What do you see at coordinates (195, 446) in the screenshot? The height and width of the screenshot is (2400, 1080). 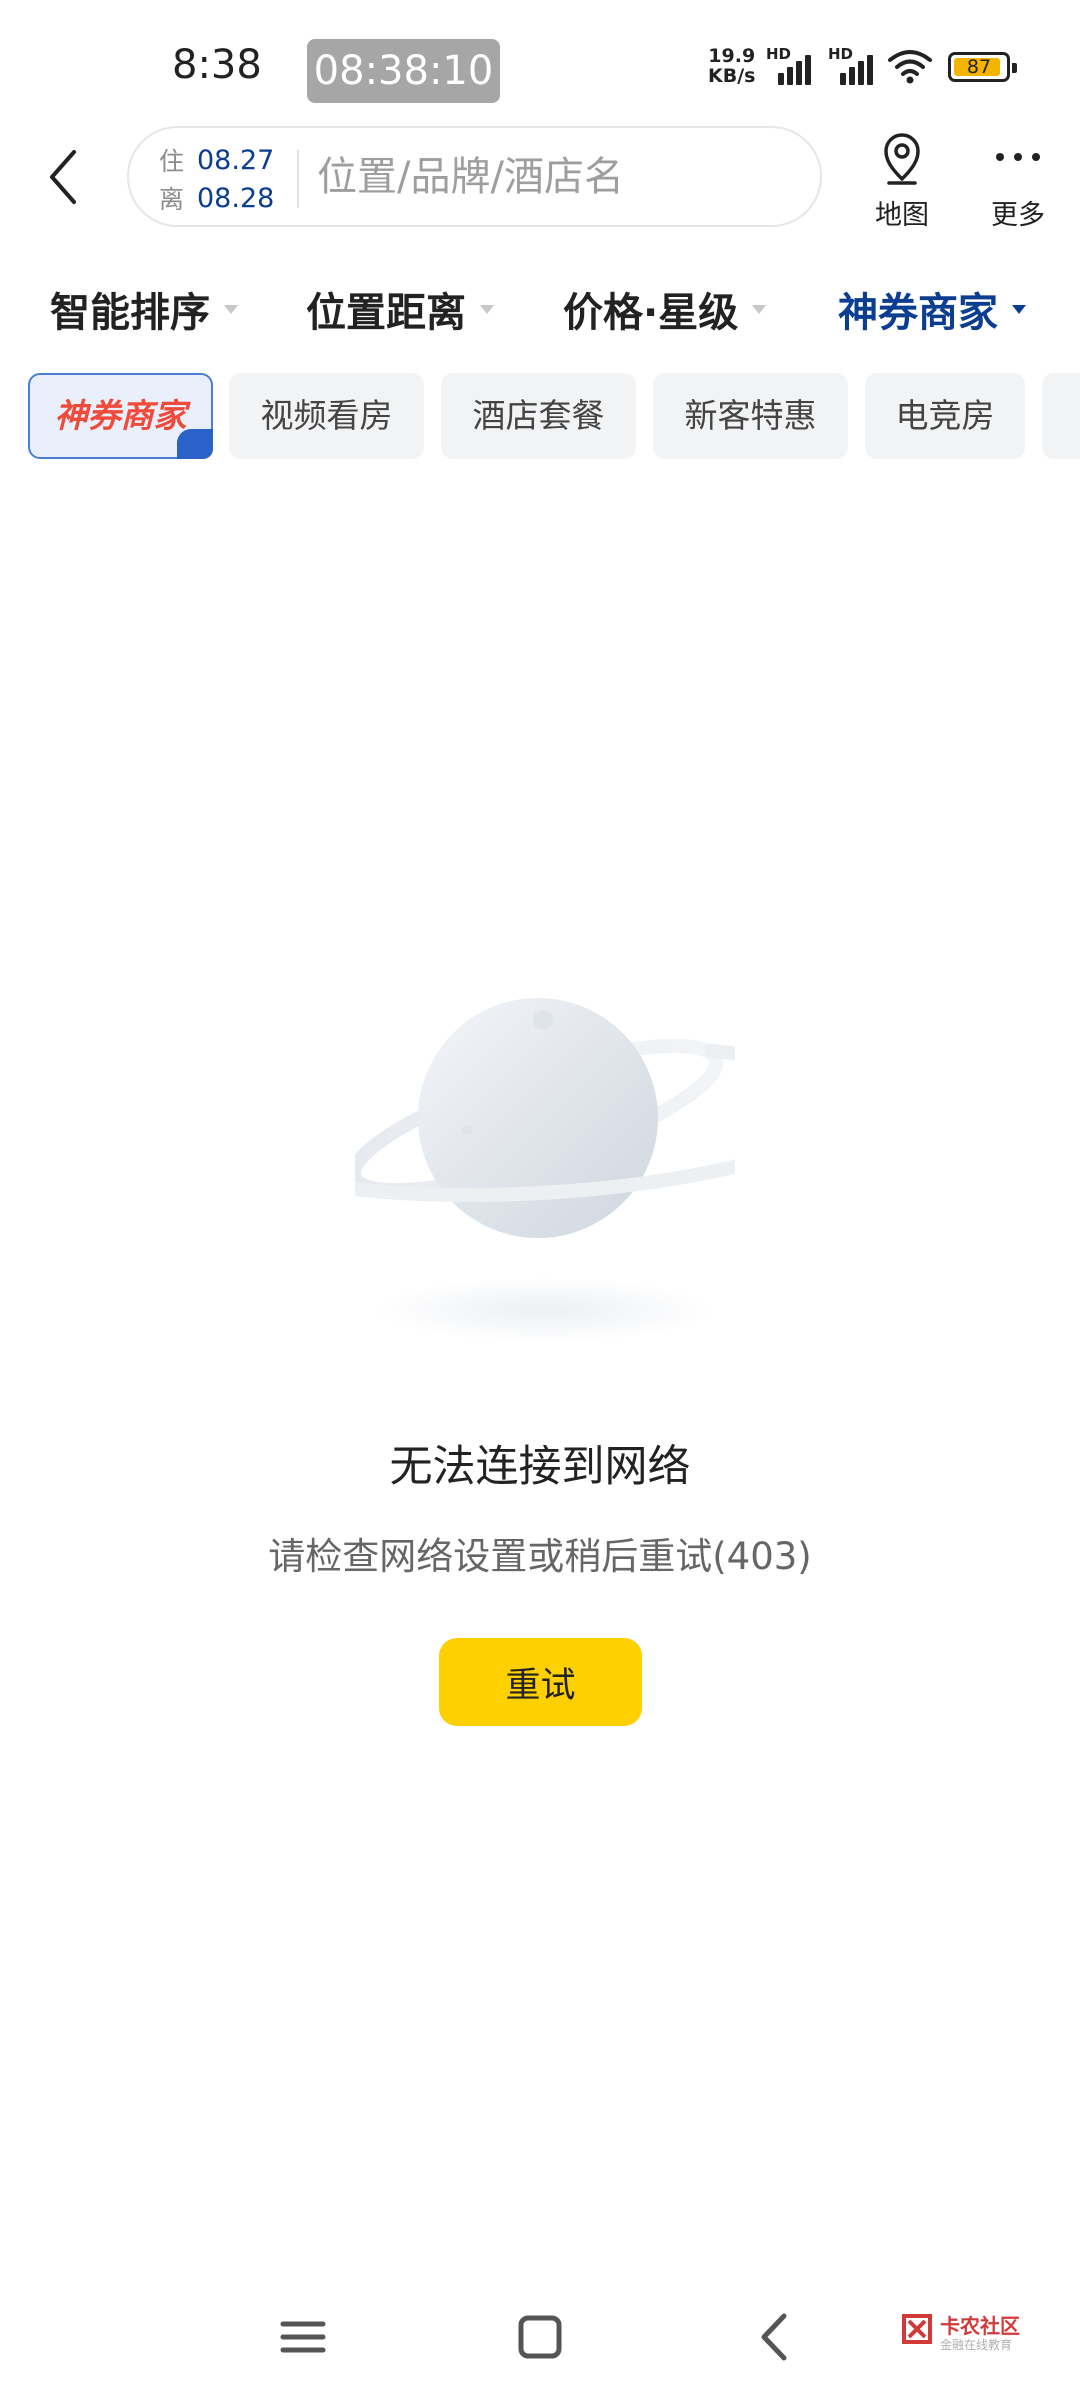 I see `selected-check-icon` at bounding box center [195, 446].